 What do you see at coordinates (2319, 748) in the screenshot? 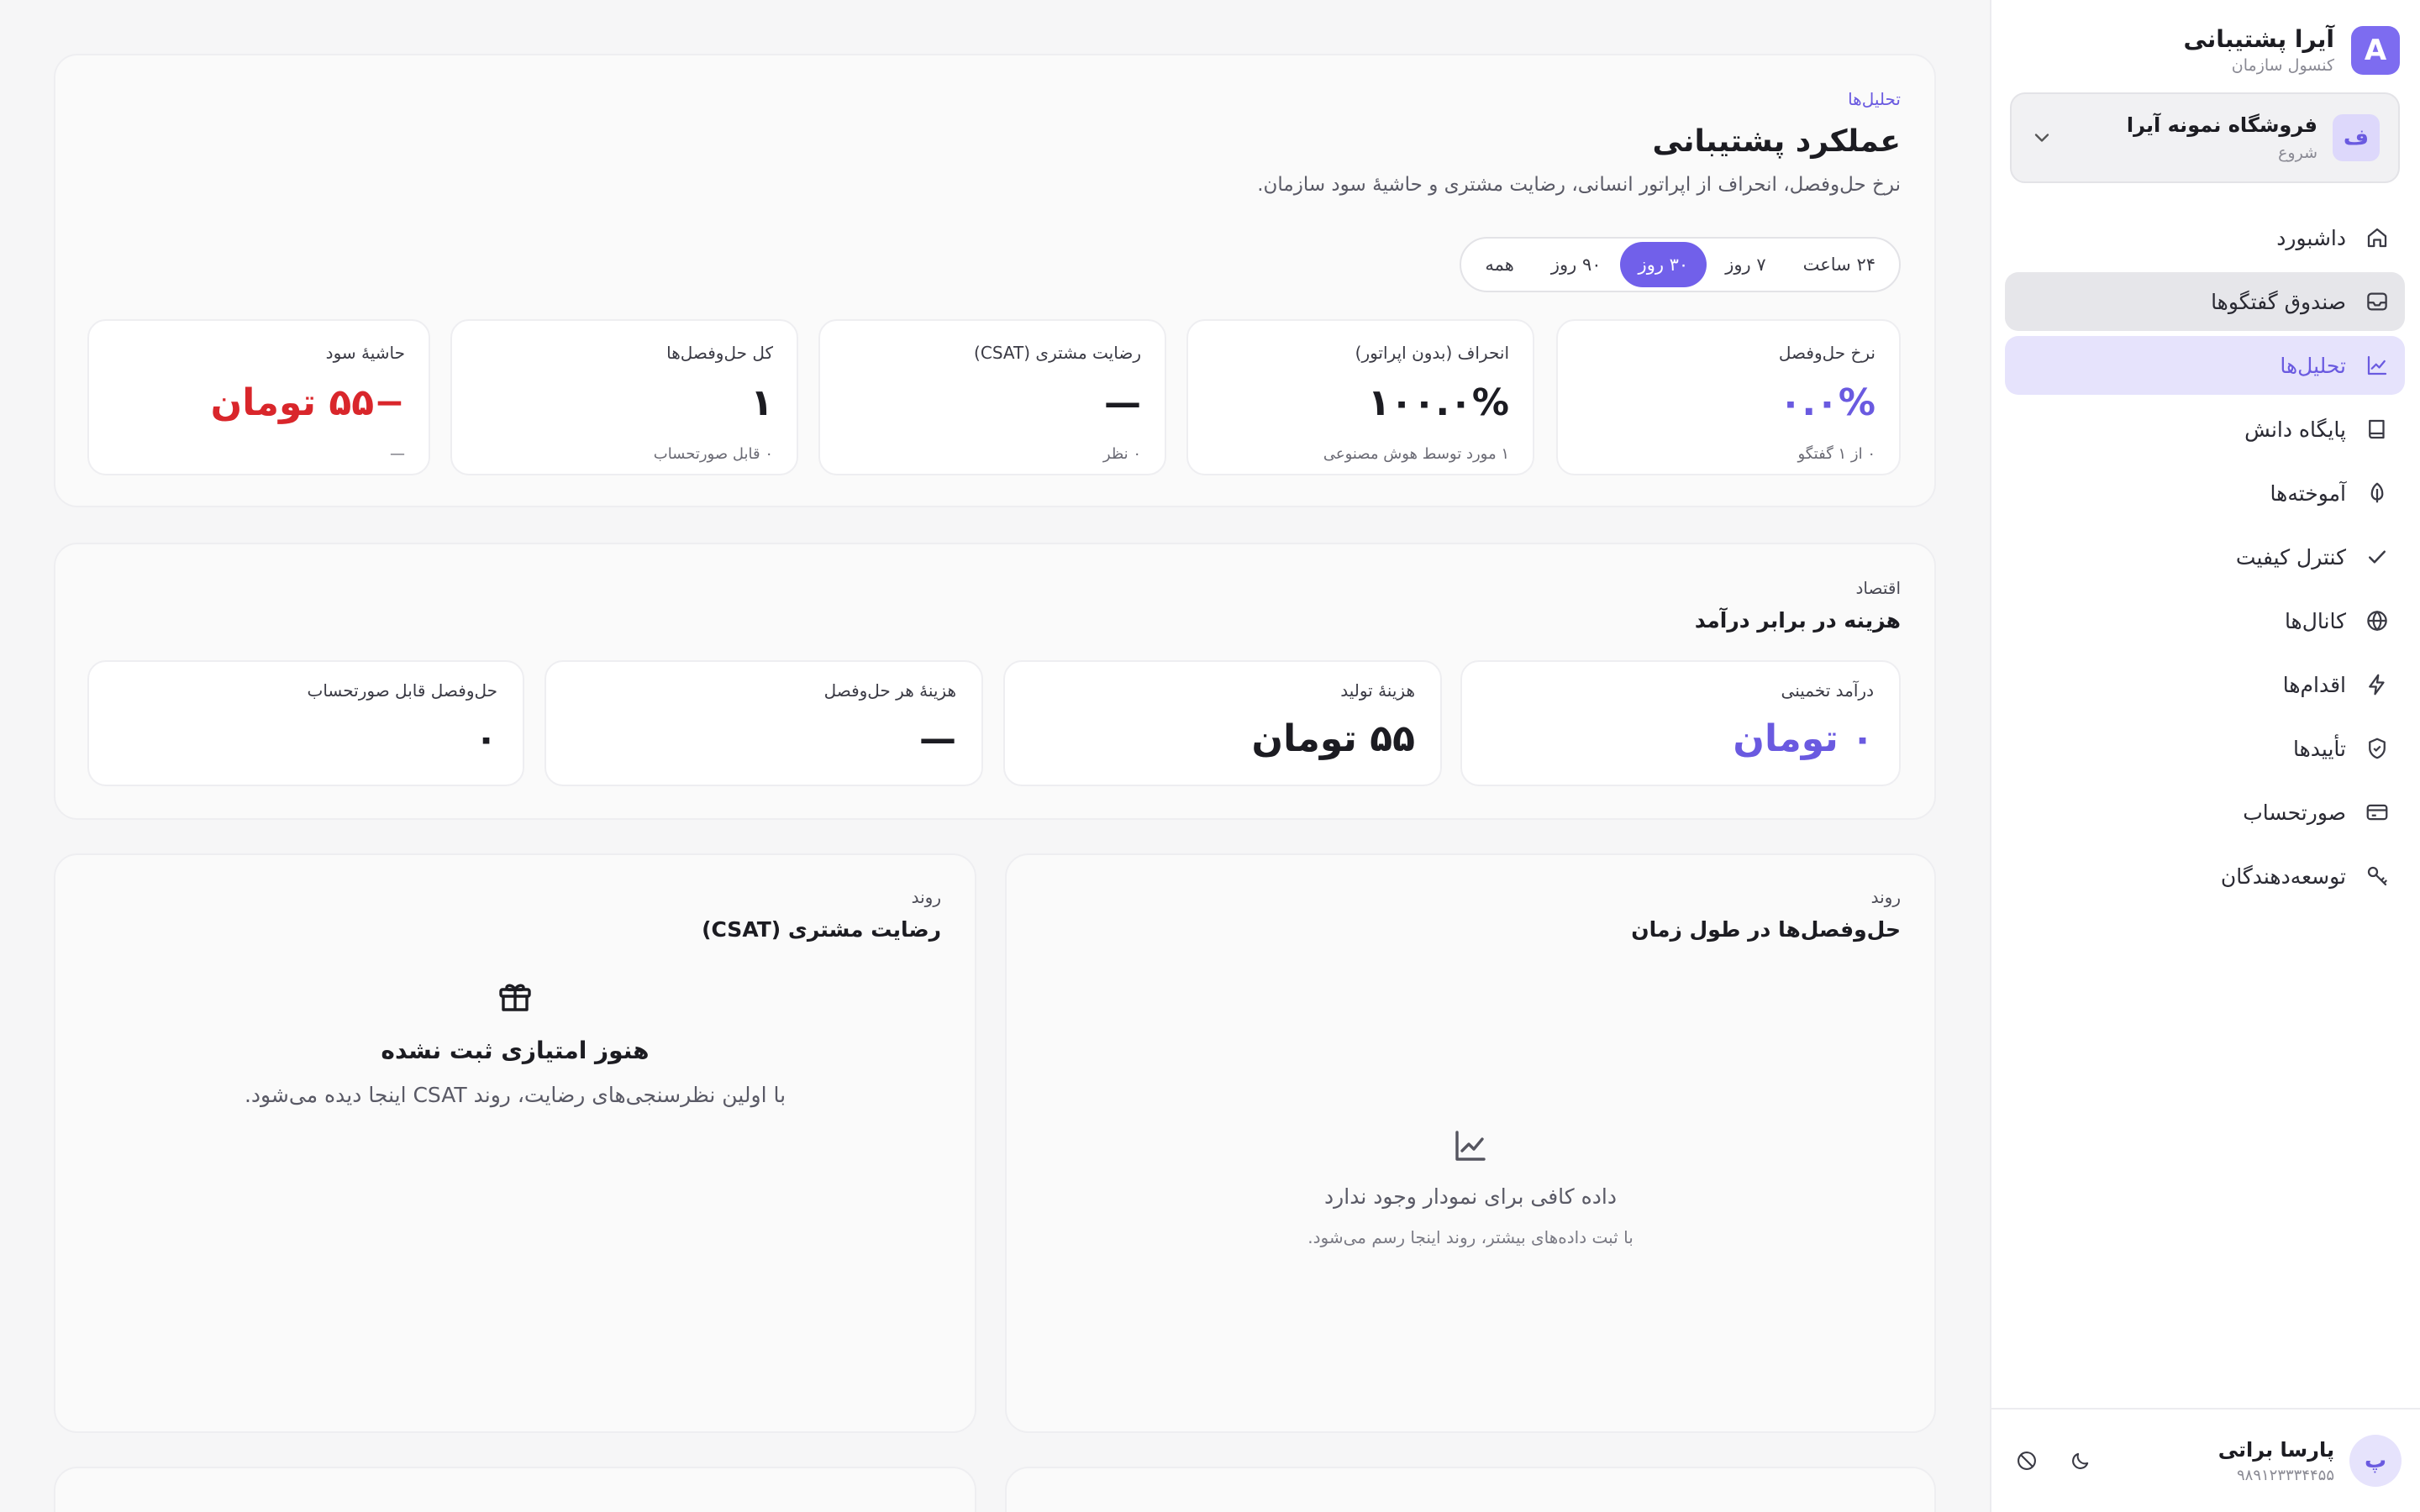
I see `sidebar-item-label: تأییدها` at bounding box center [2319, 748].